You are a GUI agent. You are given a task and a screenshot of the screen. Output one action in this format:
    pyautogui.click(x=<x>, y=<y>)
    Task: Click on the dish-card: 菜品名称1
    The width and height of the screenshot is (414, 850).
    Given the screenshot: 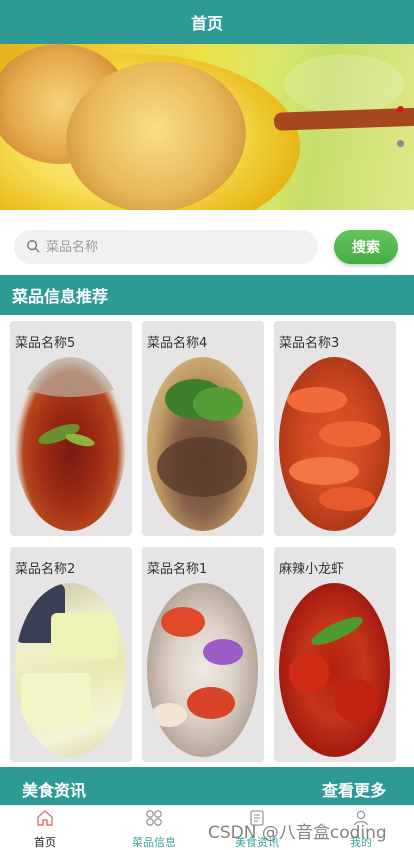 What is the action you would take?
    pyautogui.click(x=203, y=654)
    